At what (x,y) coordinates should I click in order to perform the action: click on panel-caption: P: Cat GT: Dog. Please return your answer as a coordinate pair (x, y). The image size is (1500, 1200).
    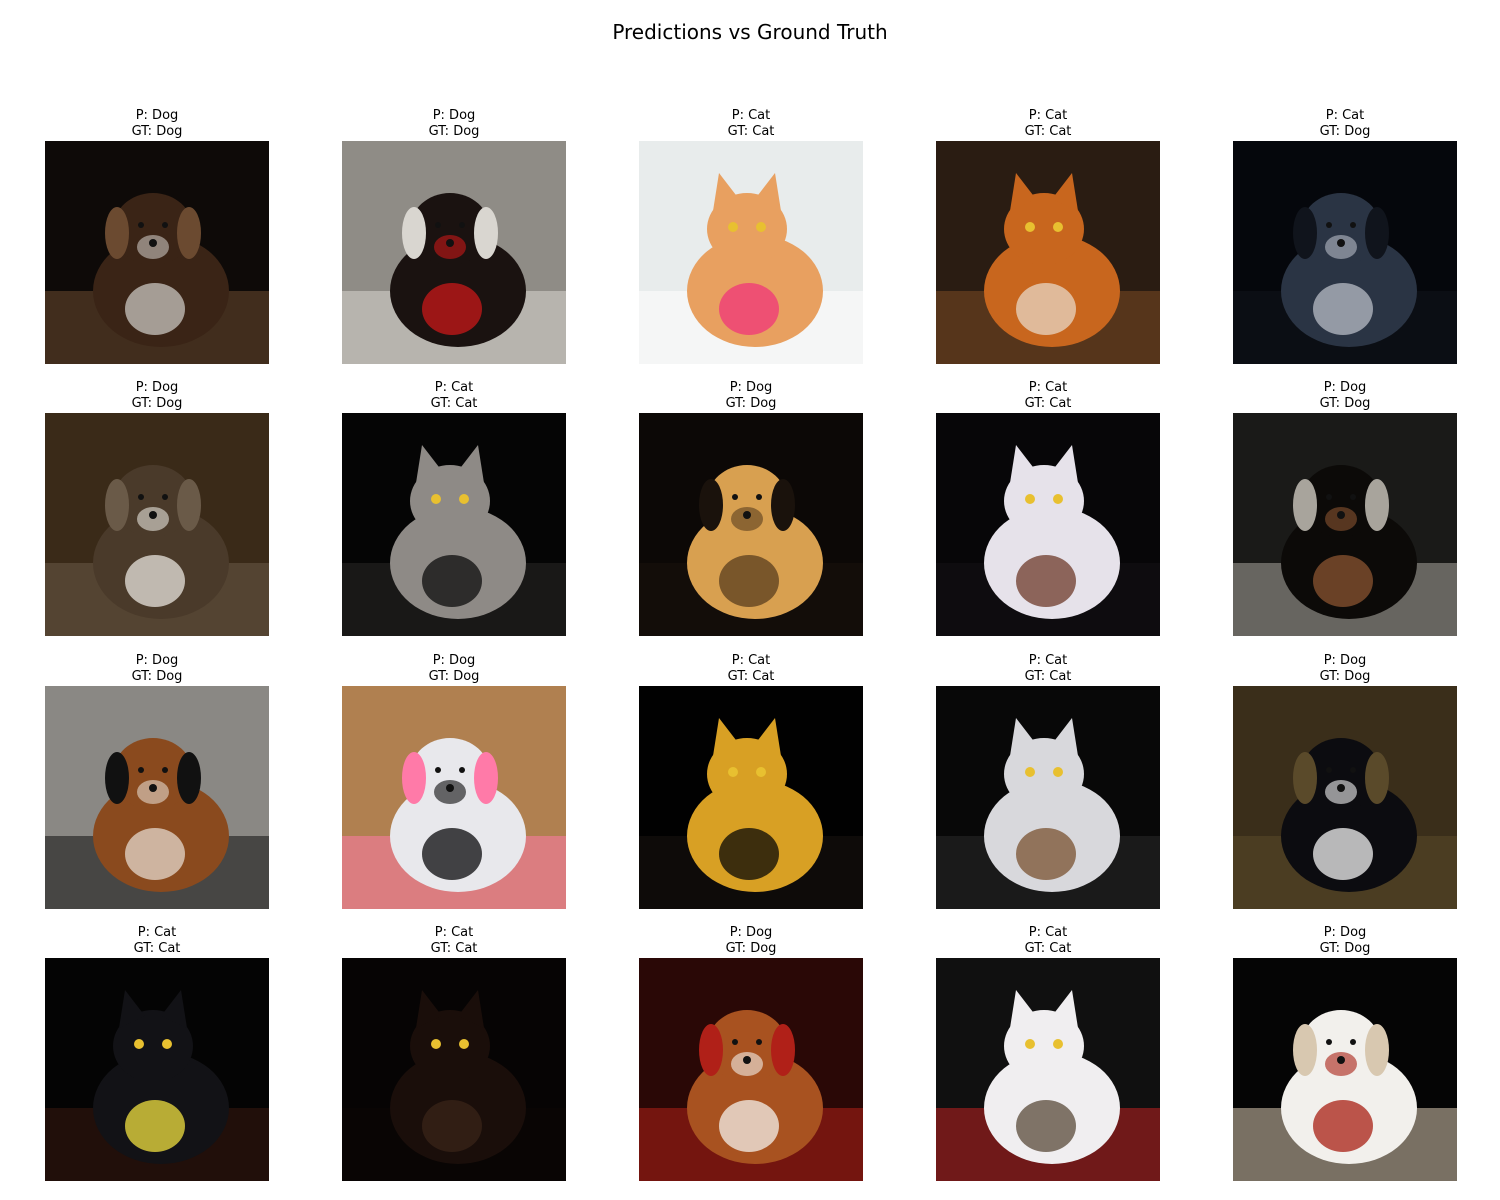
    Looking at the image, I should click on (1345, 124).